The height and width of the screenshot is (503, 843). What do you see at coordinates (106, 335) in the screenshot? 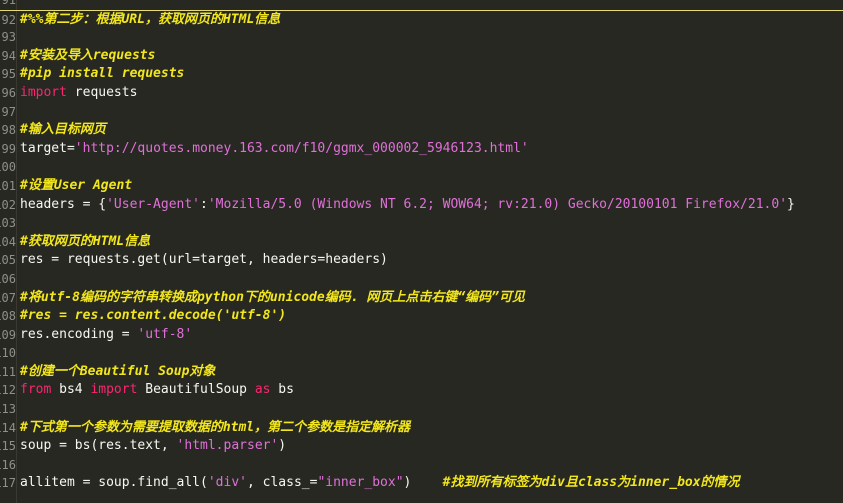
I see `line-code: res.encoding = 'utf-8'` at bounding box center [106, 335].